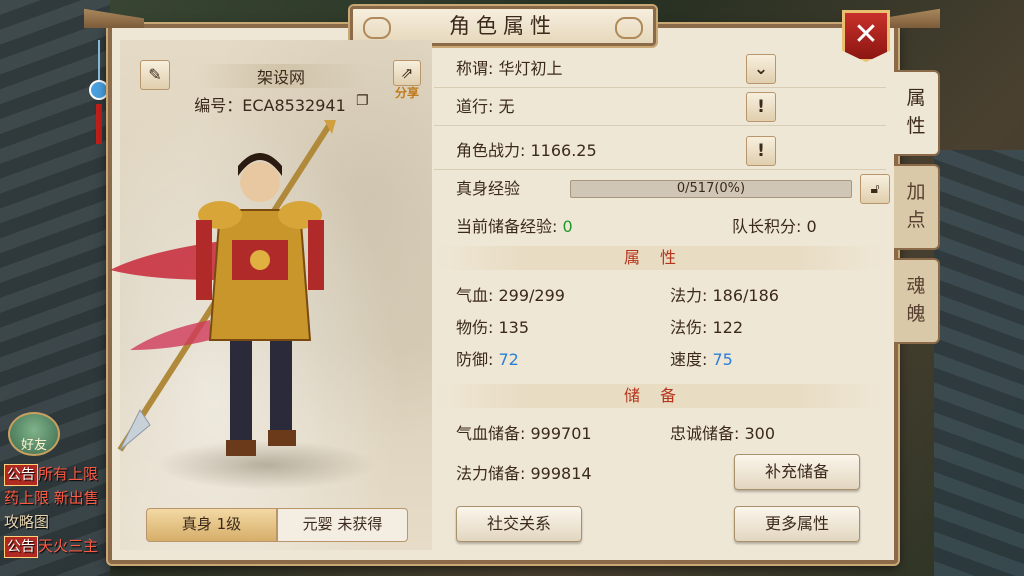  I want to click on exp-label: 真身经验, so click(488, 188).